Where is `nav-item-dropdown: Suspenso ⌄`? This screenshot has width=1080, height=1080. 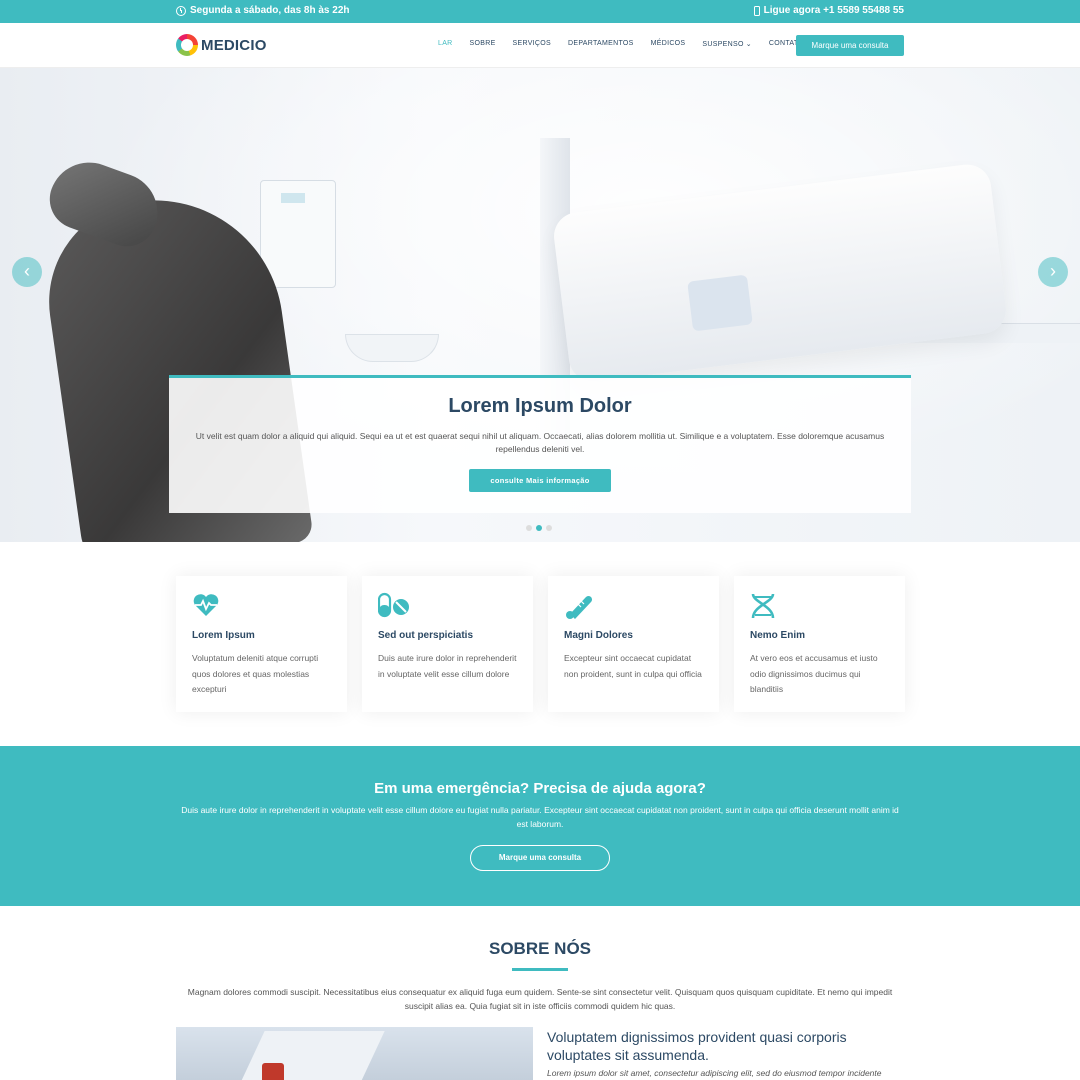
nav-item-dropdown: Suspenso ⌄ is located at coordinates (726, 44).